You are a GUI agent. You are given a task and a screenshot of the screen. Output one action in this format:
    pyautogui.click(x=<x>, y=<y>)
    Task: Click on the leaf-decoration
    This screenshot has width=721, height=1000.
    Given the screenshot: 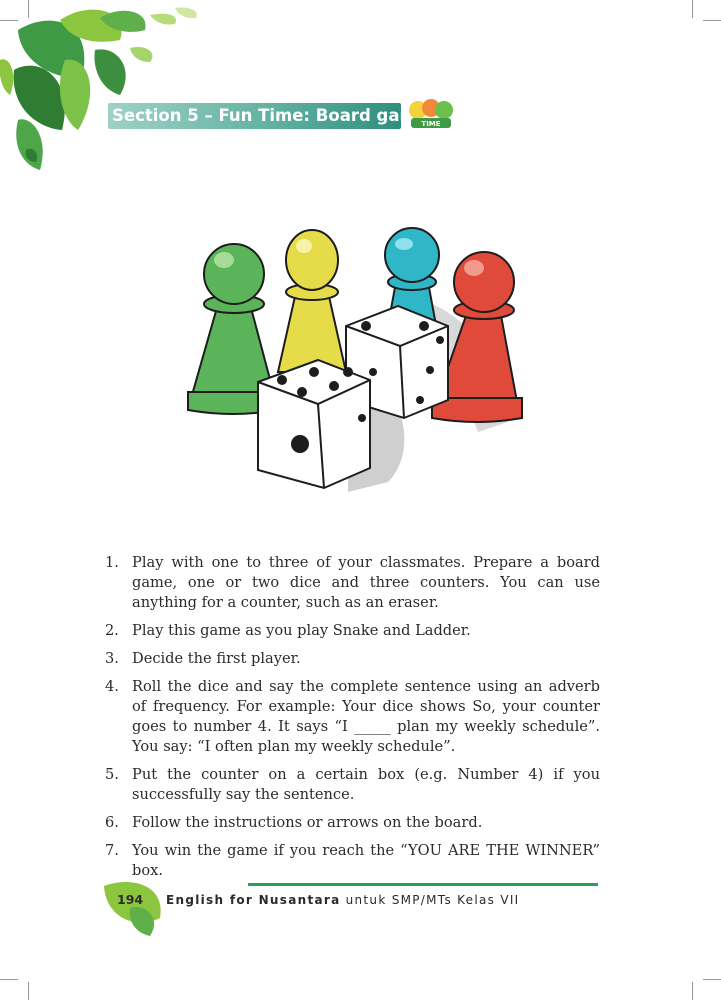 What is the action you would take?
    pyautogui.click(x=98, y=88)
    